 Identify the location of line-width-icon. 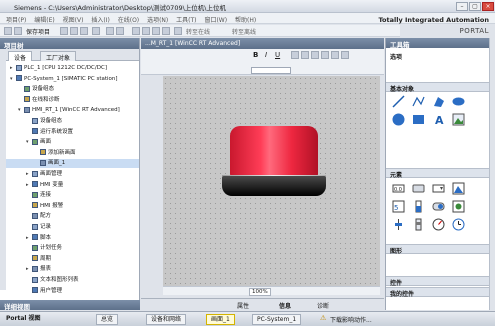
(345, 55).